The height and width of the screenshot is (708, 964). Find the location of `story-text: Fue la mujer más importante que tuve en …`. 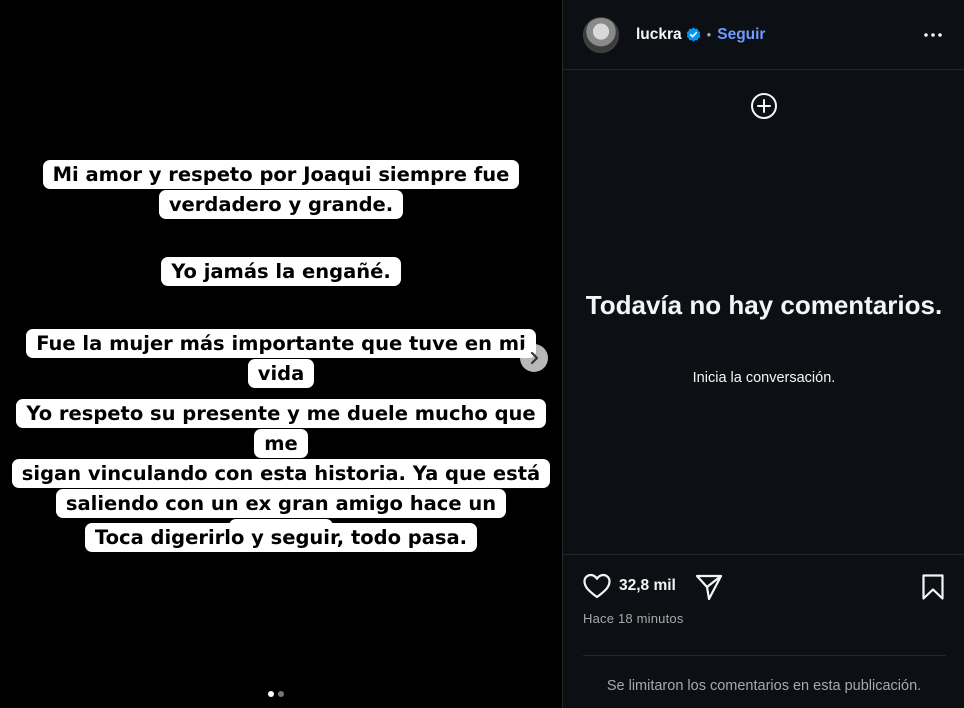

story-text: Fue la mujer más importante que tuve en … is located at coordinates (281, 358).